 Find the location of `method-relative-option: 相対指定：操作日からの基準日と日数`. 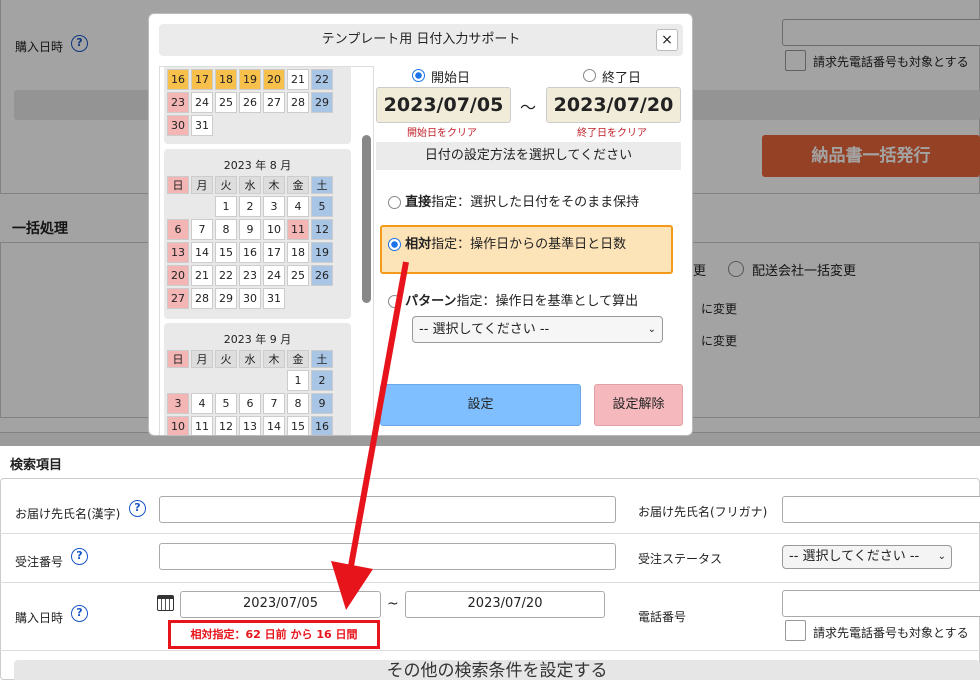

method-relative-option: 相対指定：操作日からの基準日と日数 is located at coordinates (526, 249).